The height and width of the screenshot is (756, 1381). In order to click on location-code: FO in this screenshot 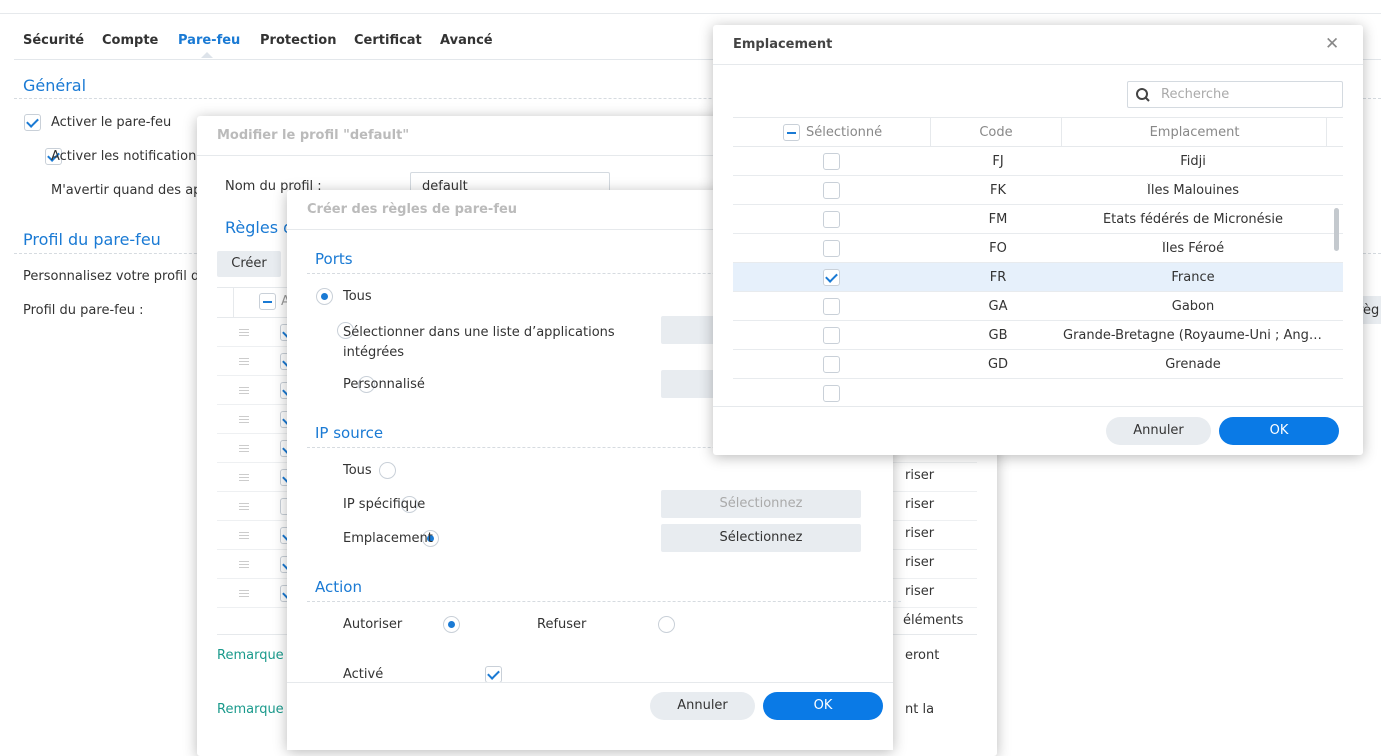, I will do `click(998, 248)`.